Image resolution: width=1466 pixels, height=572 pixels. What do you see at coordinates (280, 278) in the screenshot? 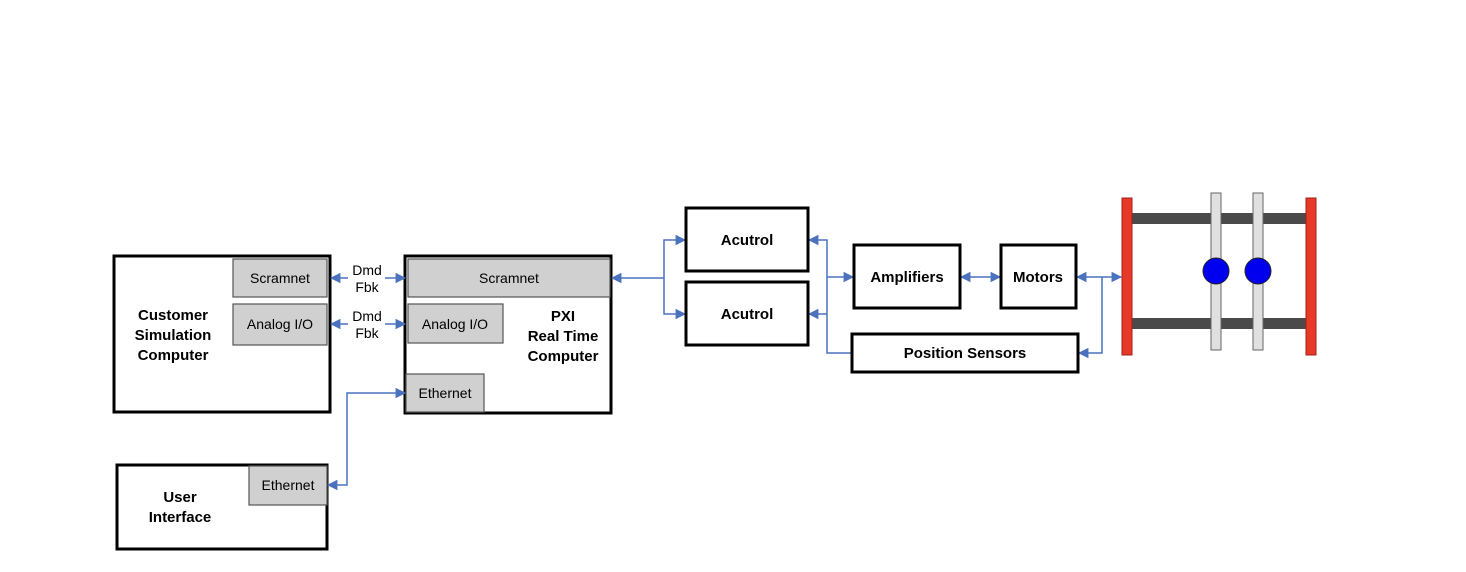
I see `customer-scramnet-label: Scramnet` at bounding box center [280, 278].